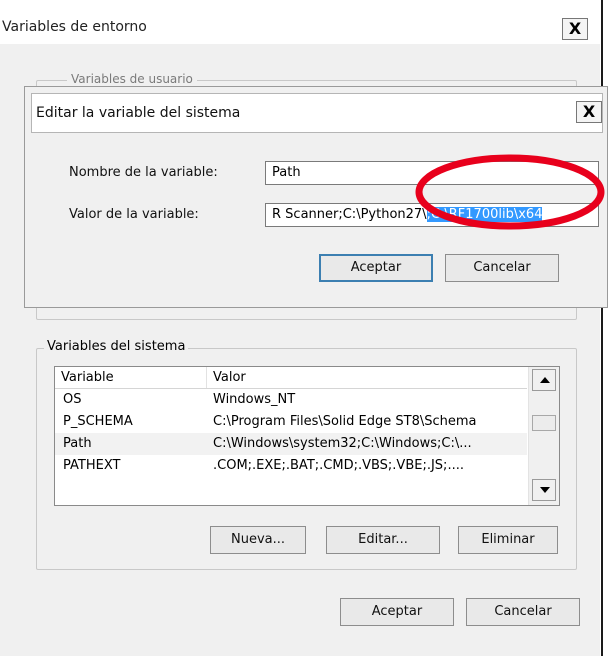 The height and width of the screenshot is (656, 608). I want to click on row-variable: PATHEXT, so click(92, 465).